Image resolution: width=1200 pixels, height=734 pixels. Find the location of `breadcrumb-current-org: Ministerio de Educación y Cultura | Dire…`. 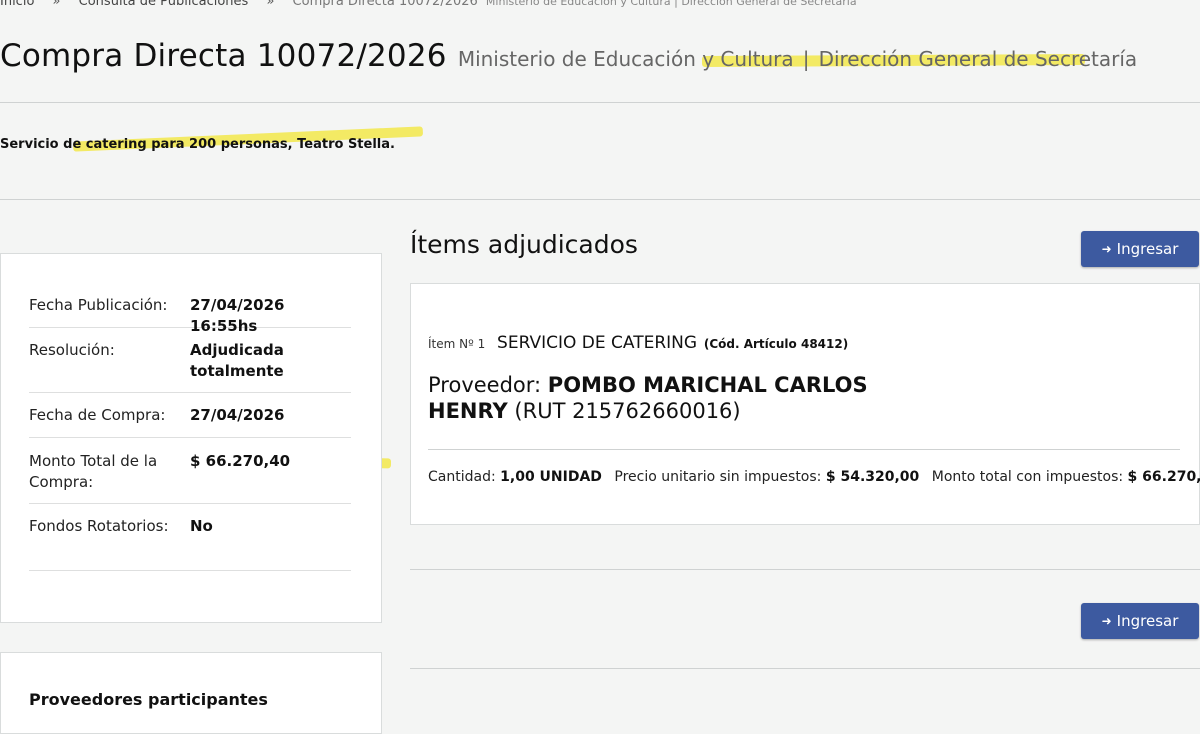

breadcrumb-current-org: Ministerio de Educación y Cultura | Dire… is located at coordinates (671, 4).